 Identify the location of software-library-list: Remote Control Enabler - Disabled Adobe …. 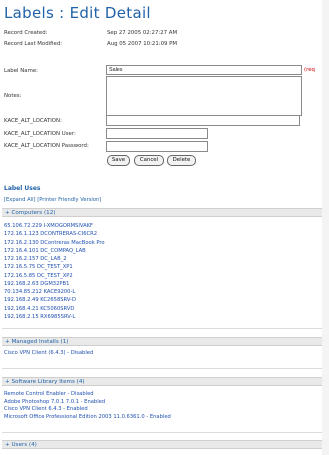
(87, 406).